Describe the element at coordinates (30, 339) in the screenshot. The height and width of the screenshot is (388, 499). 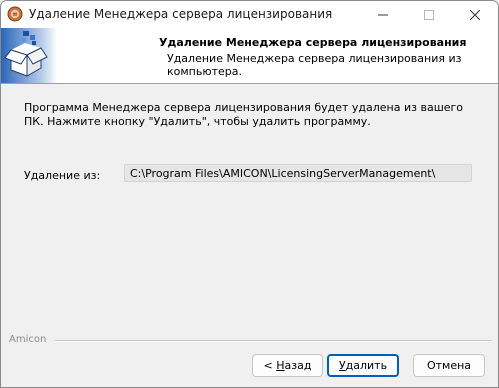
I see `brand-label: Amicon` at that location.